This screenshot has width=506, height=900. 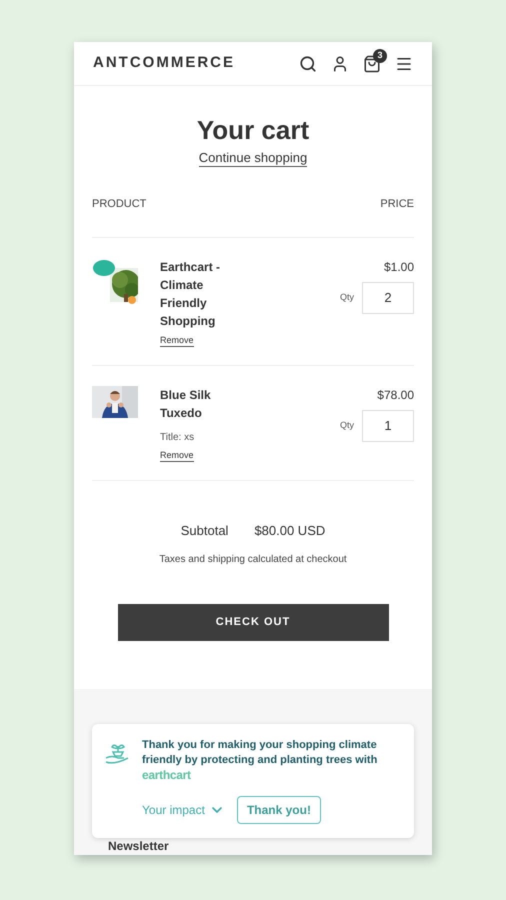 I want to click on subtotal-amount: $80.00 USD, so click(x=290, y=531).